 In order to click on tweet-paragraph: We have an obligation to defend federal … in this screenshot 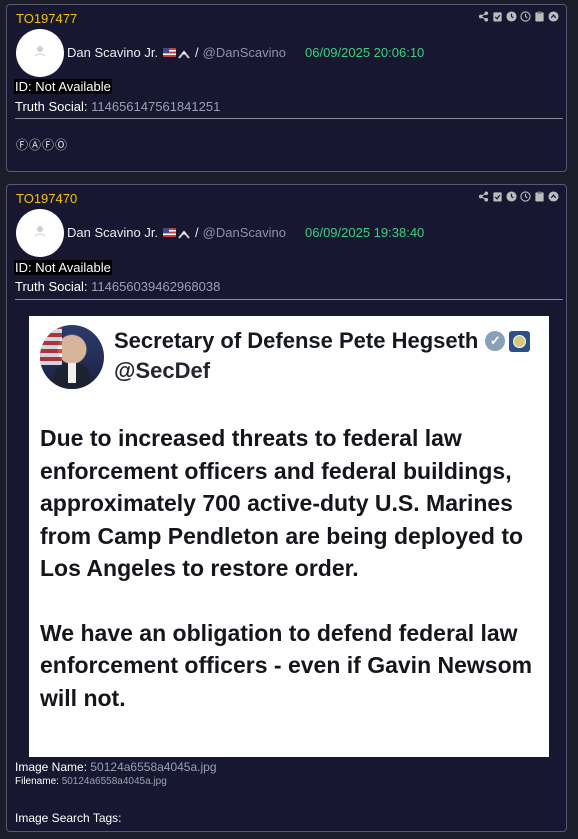, I will do `click(286, 665)`.